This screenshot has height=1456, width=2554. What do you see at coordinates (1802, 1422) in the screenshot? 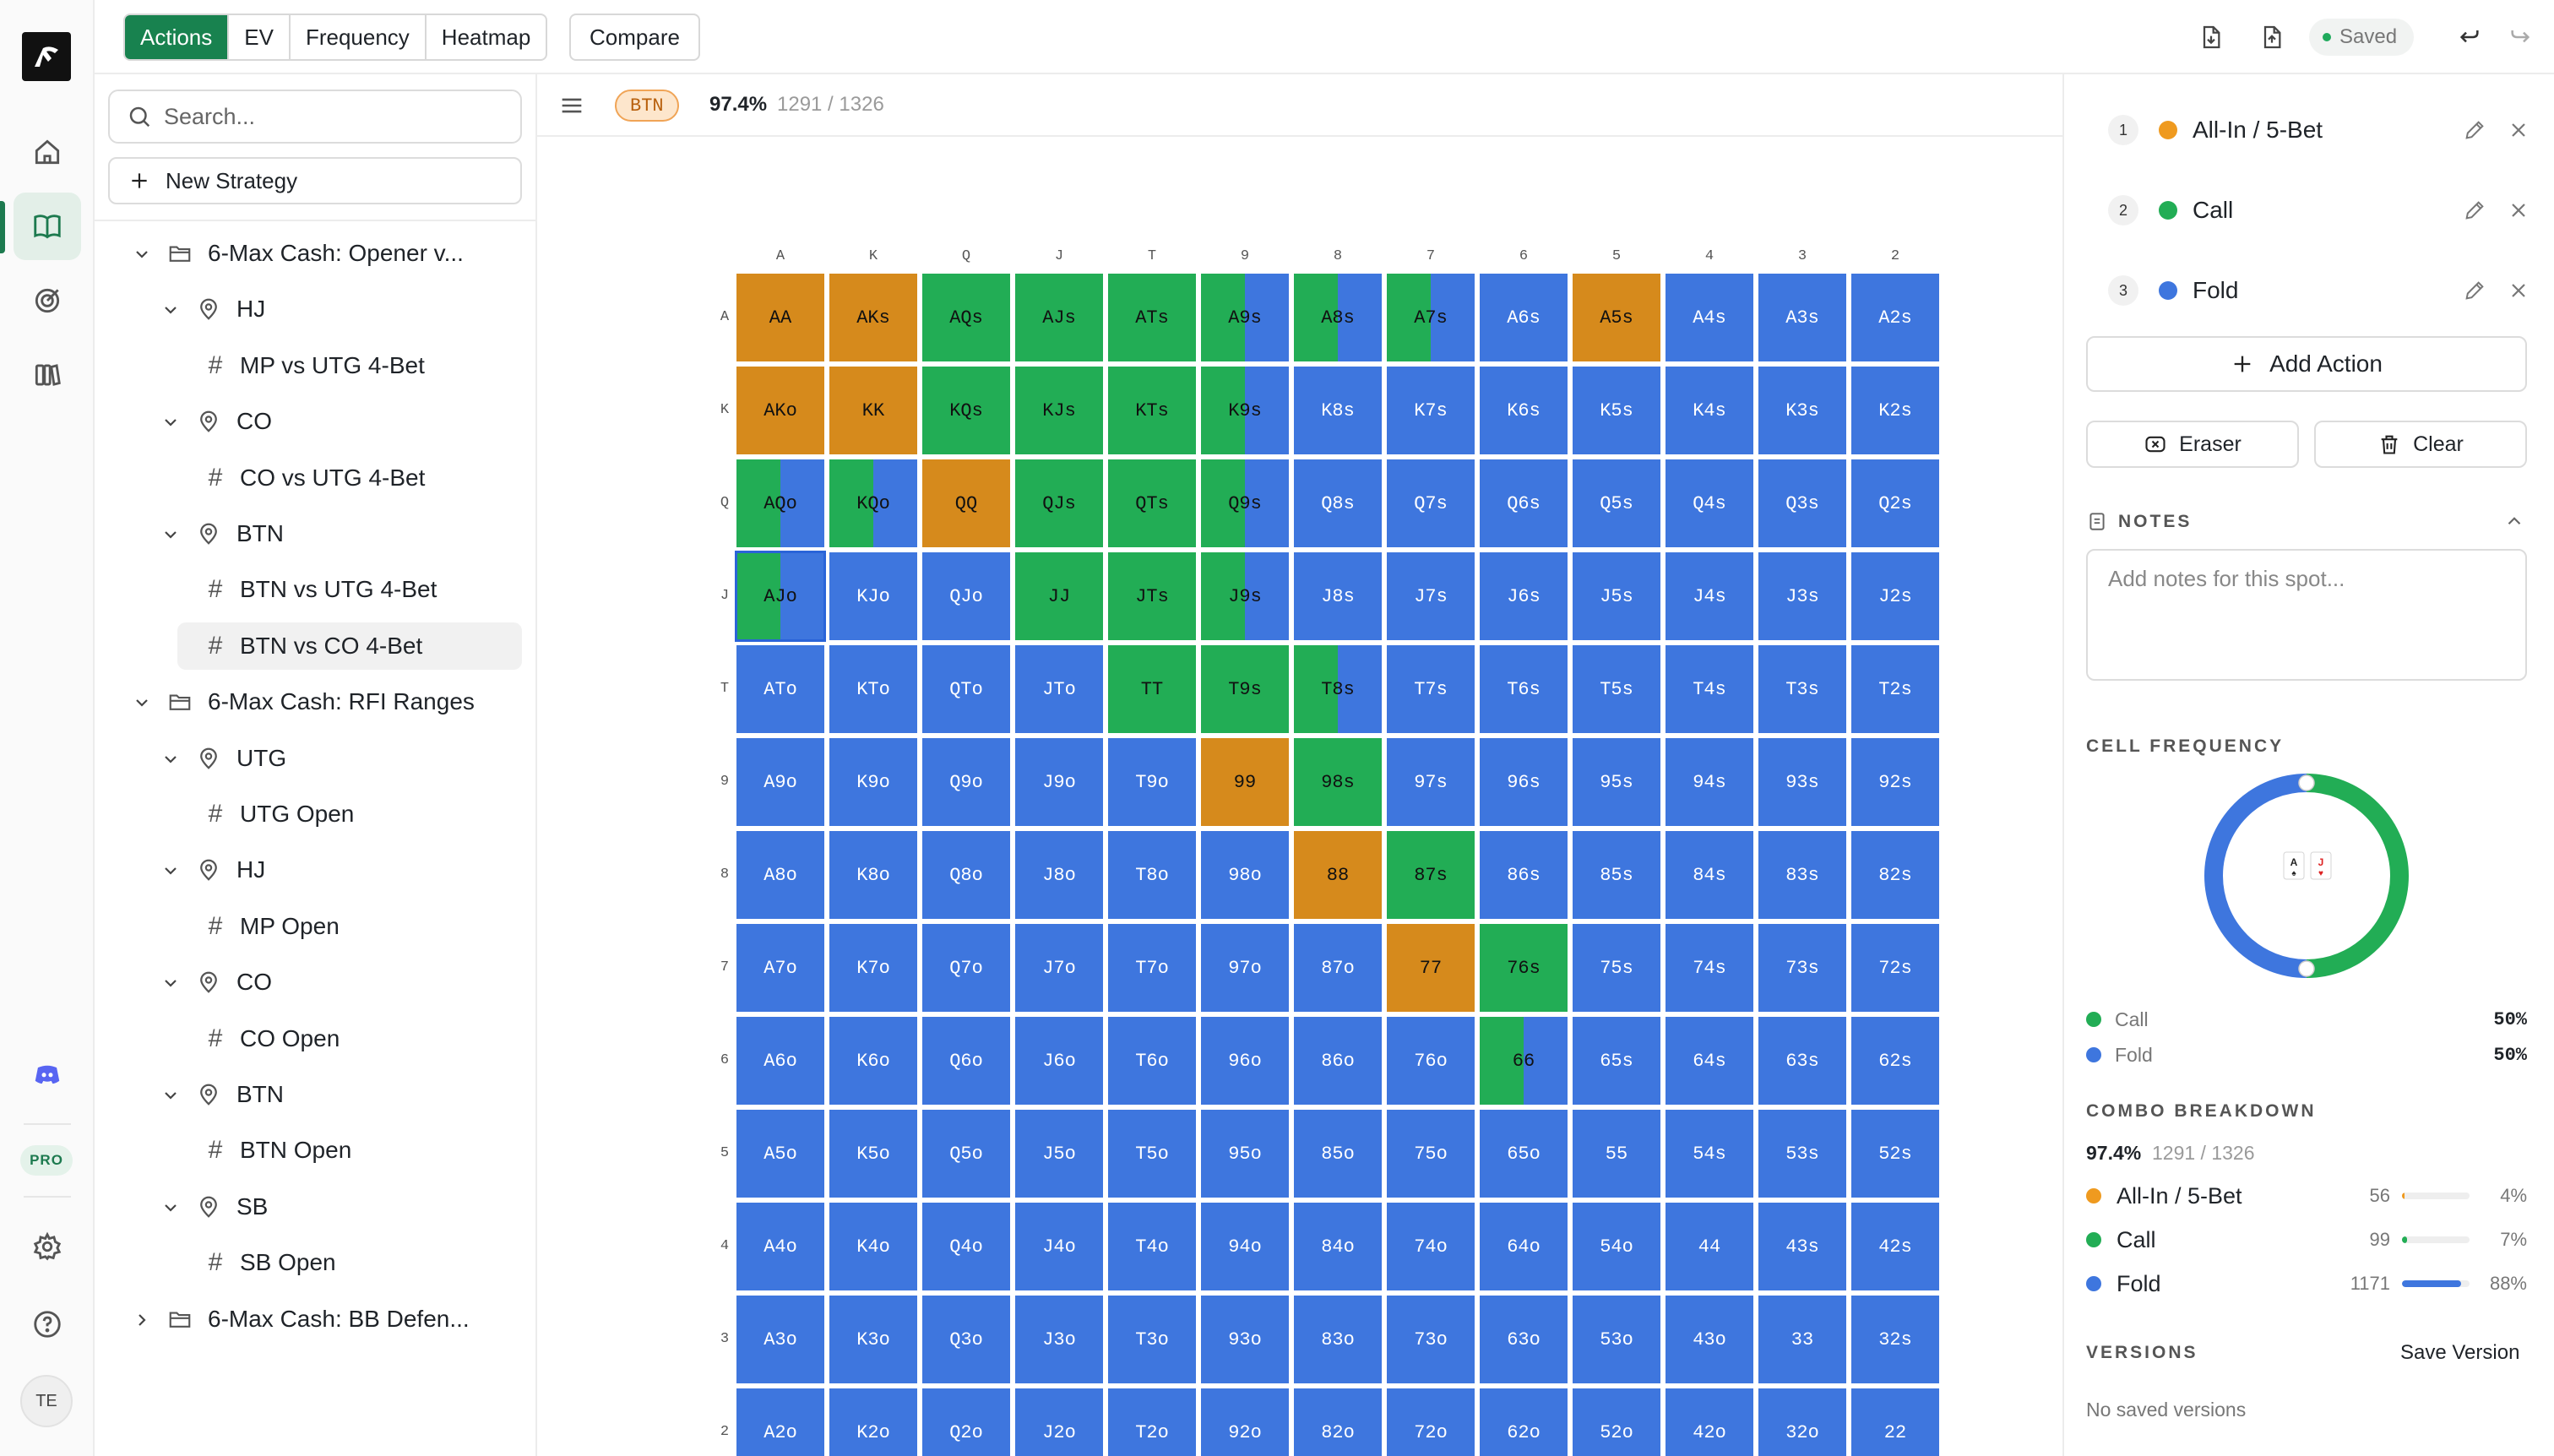
I see `hand-cell-32o: 32o` at bounding box center [1802, 1422].